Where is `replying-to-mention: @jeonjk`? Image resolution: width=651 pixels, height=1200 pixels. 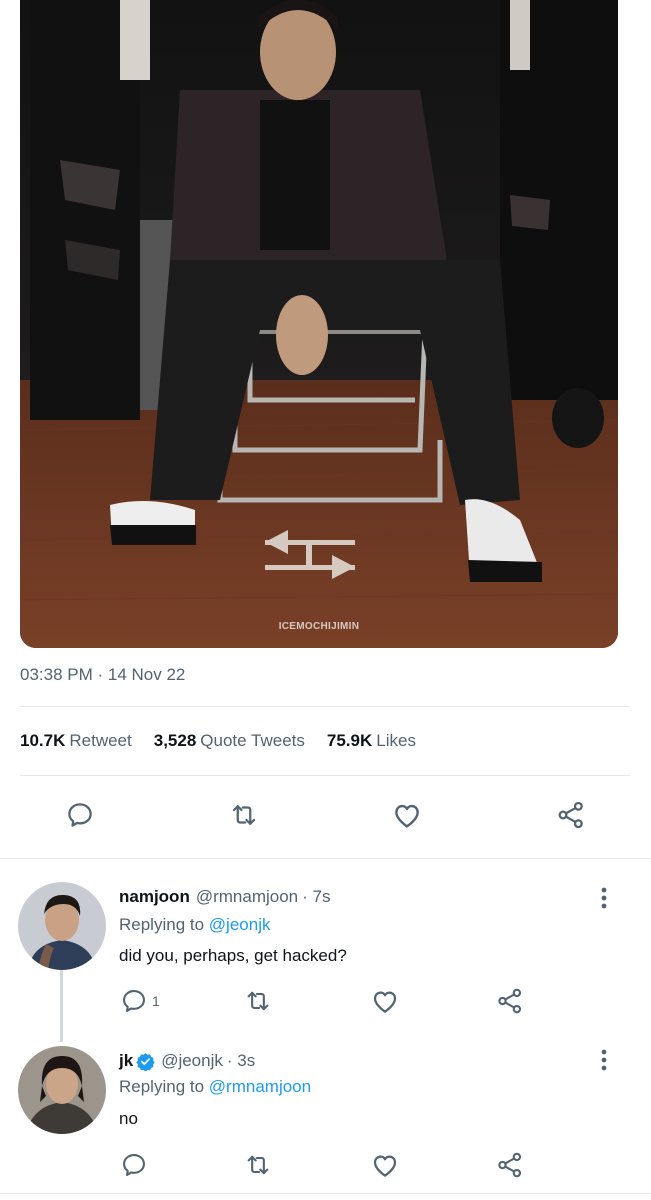
replying-to-mention: @jeonjk is located at coordinates (240, 924).